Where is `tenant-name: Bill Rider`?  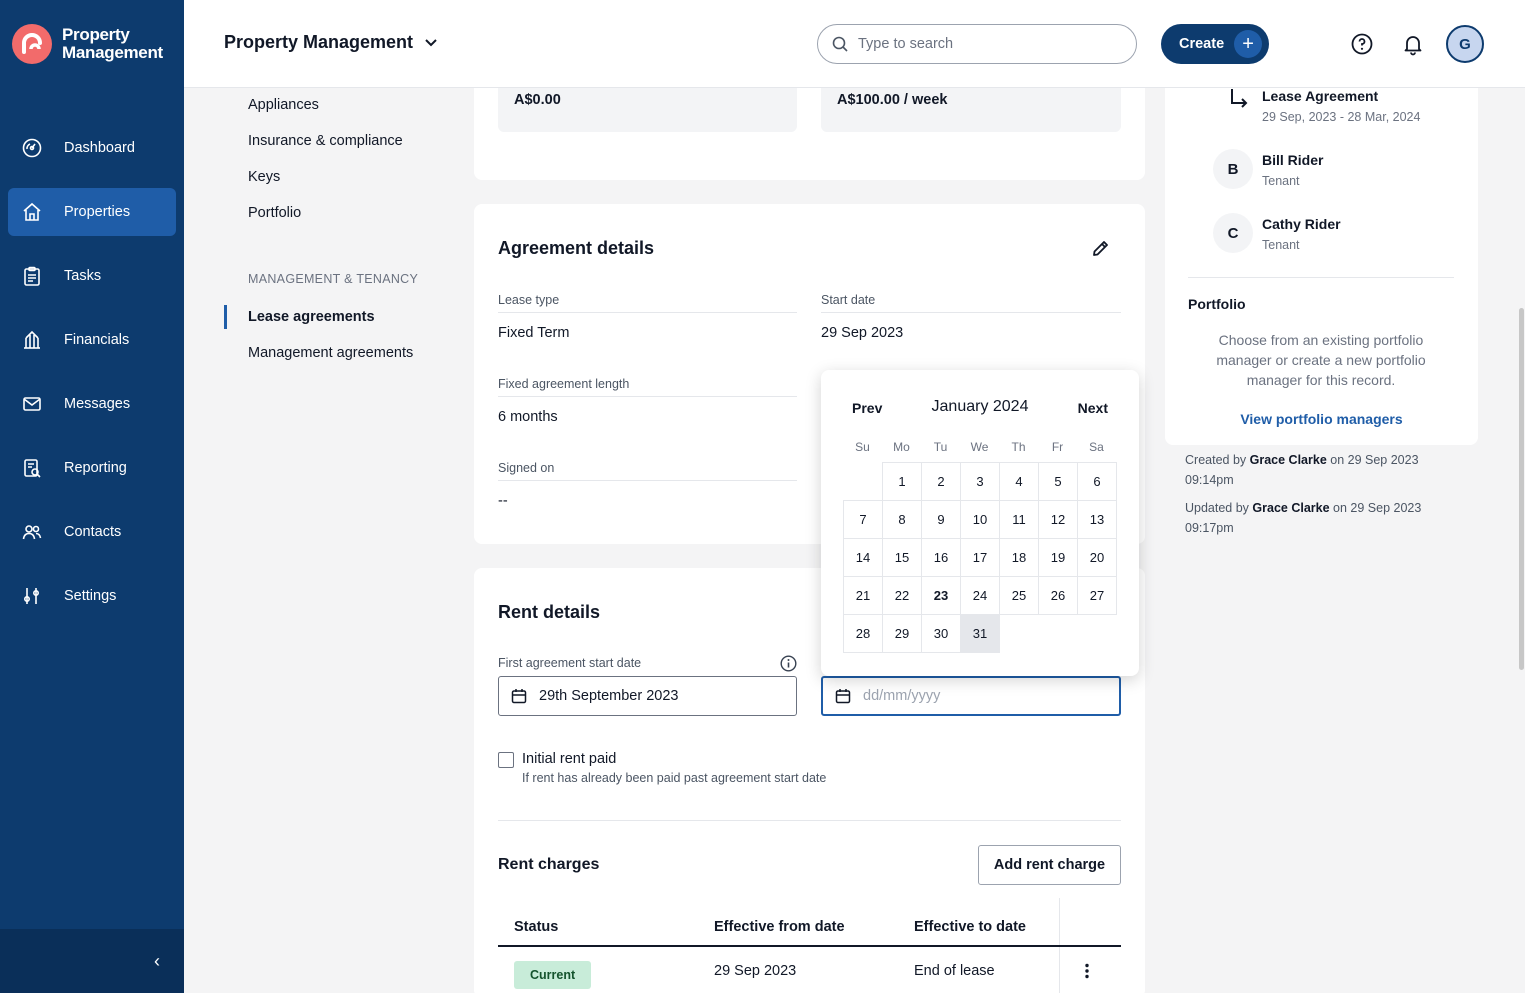
tenant-name: Bill Rider is located at coordinates (1292, 160).